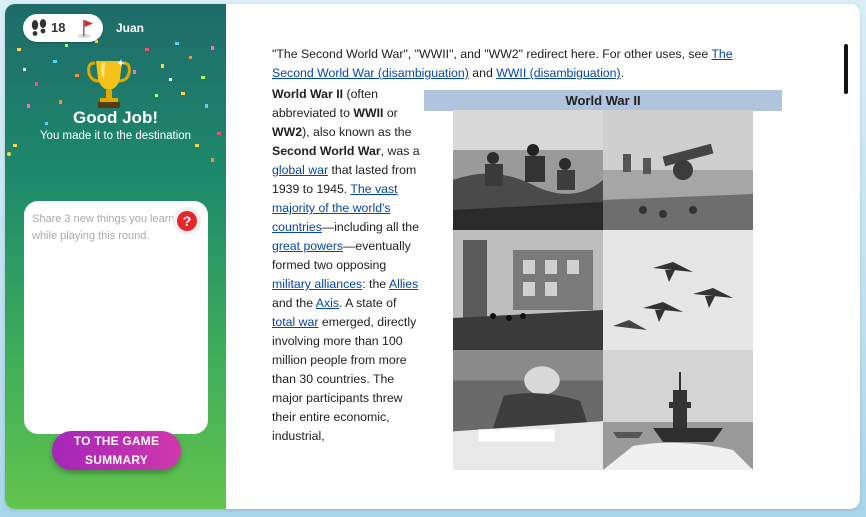  What do you see at coordinates (327, 303) in the screenshot?
I see `article-link: Axis` at bounding box center [327, 303].